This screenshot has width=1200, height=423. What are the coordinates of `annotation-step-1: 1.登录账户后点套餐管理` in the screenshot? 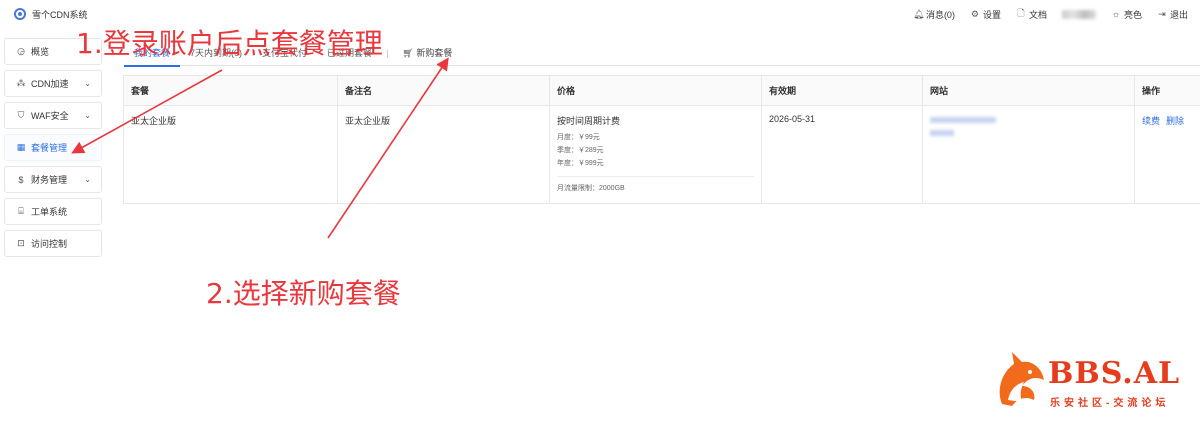 It's located at (229, 43).